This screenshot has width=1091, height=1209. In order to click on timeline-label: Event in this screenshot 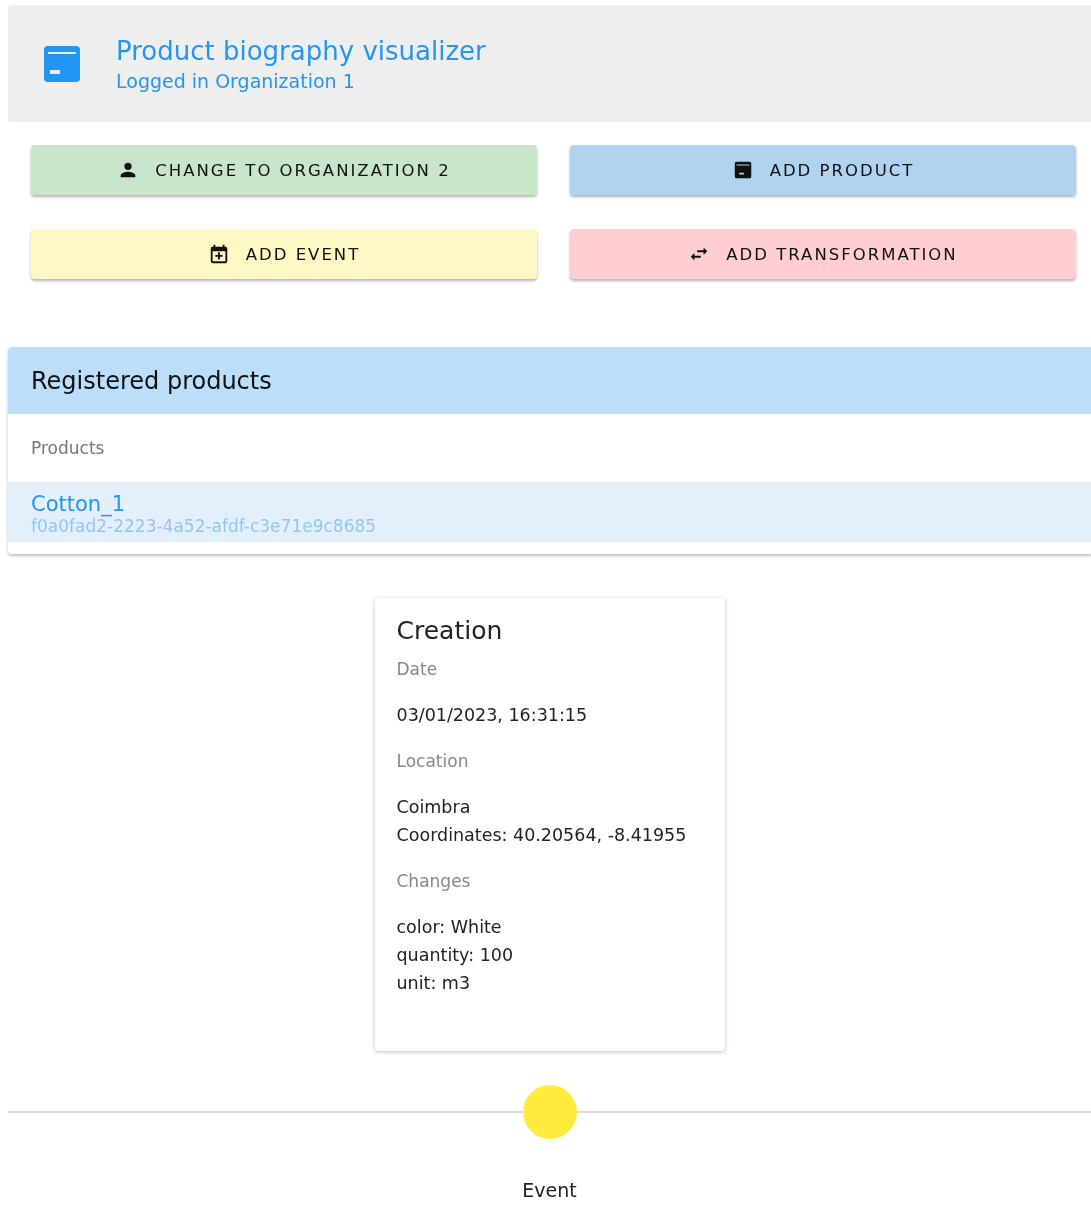, I will do `click(549, 1190)`.